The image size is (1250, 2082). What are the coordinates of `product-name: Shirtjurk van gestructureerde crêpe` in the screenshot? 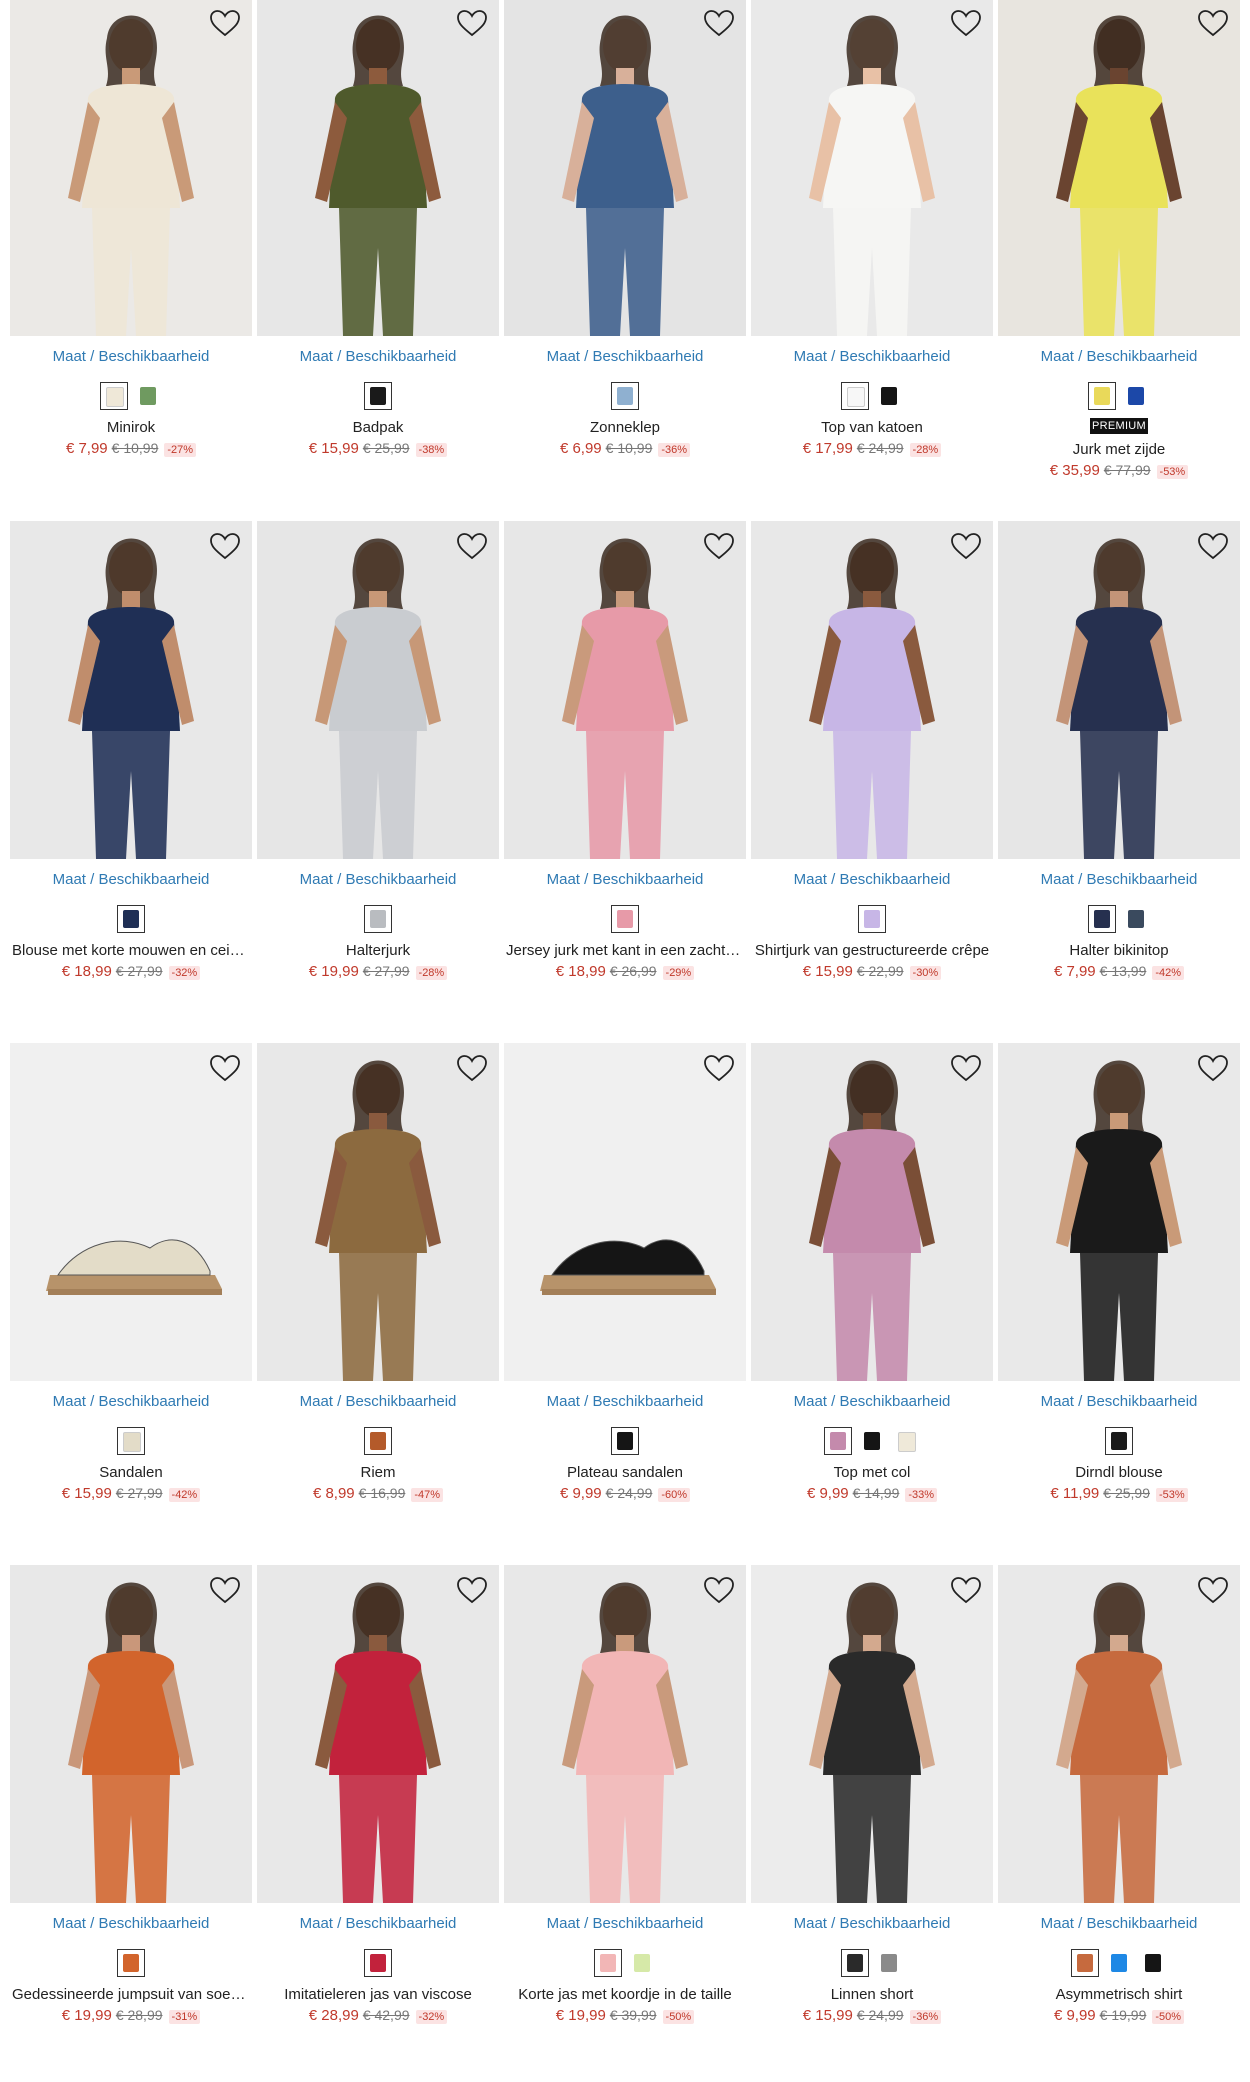 It's located at (872, 950).